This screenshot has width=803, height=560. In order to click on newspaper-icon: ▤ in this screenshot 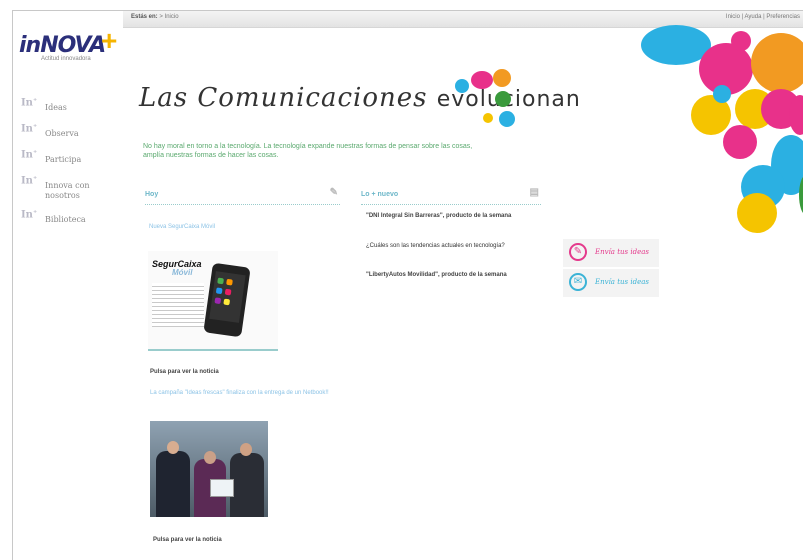, I will do `click(534, 192)`.